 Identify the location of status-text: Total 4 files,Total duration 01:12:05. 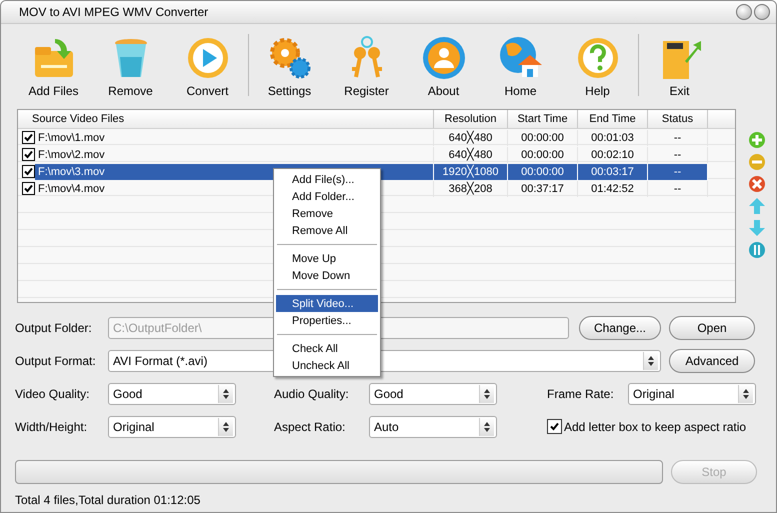
(108, 499).